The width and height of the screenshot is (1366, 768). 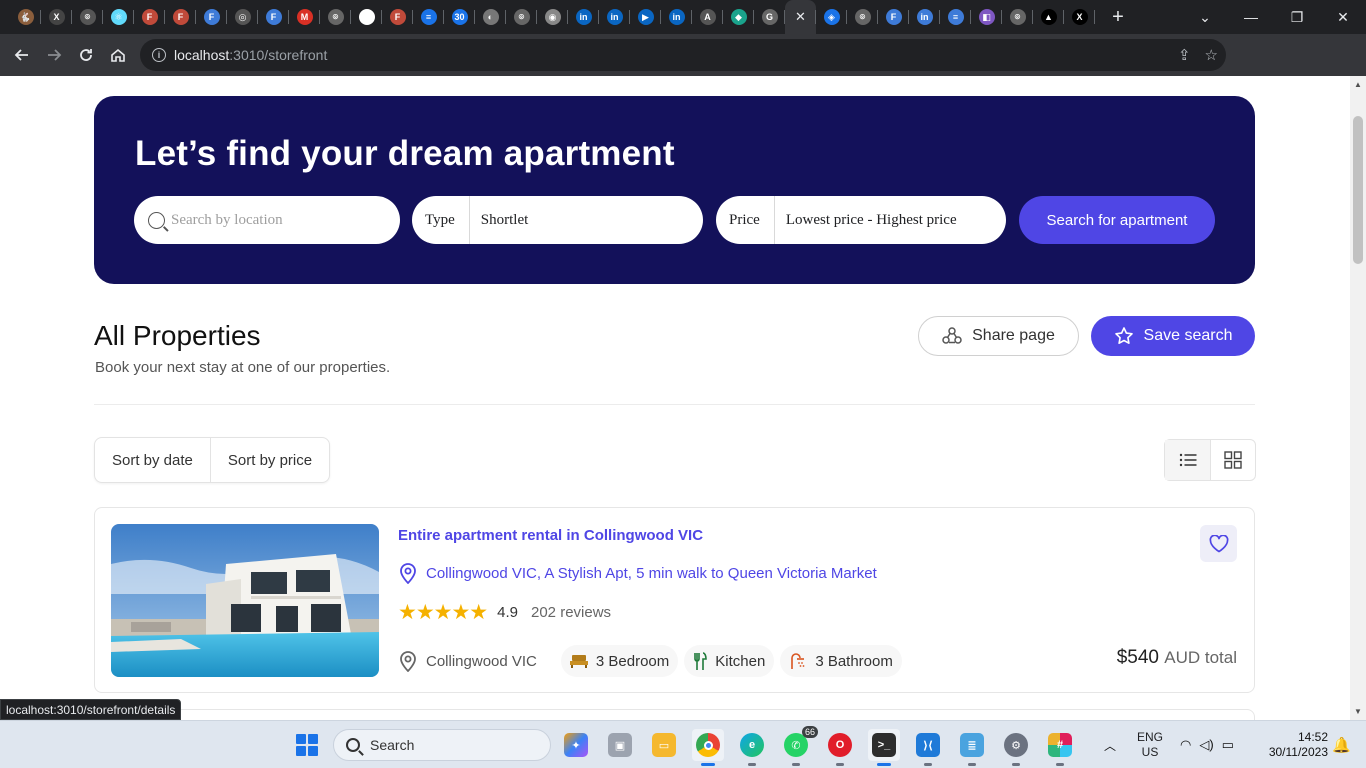 I want to click on scroll-down-icon: ▼, so click(x=1358, y=711).